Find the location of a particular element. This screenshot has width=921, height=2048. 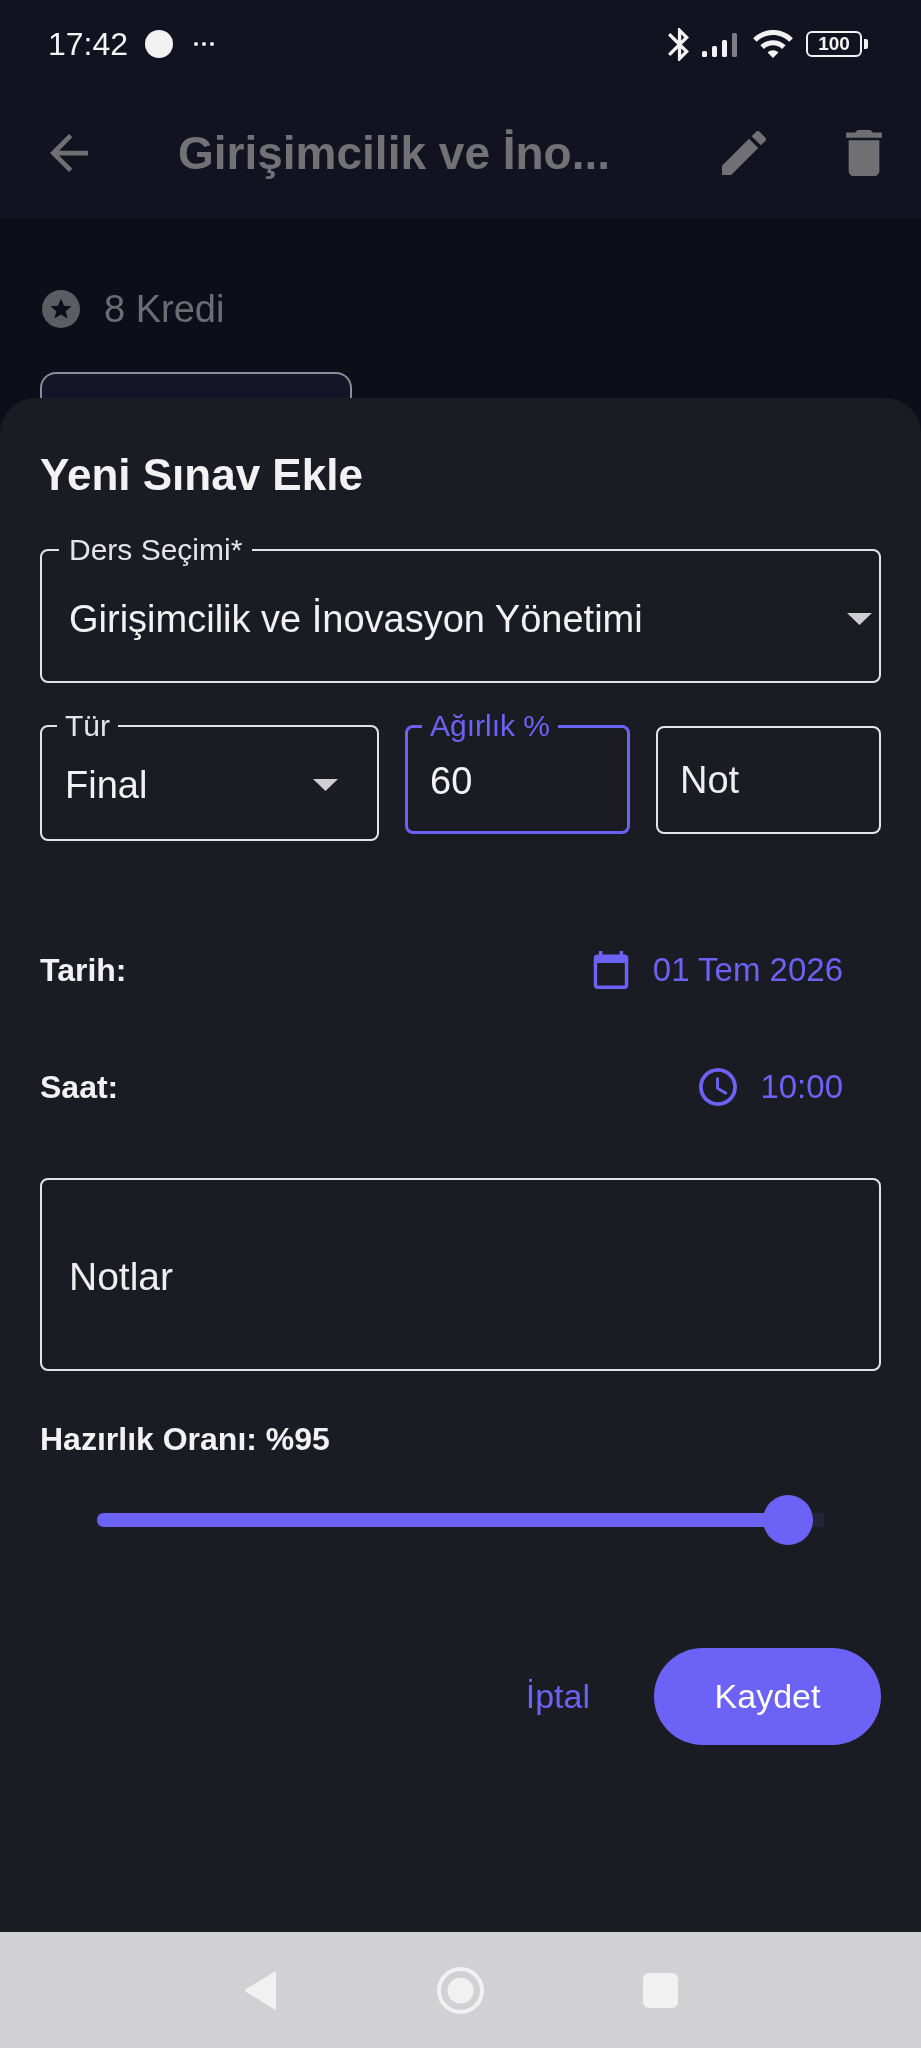

floating-label: Ders Seçimi* is located at coordinates (156, 550).